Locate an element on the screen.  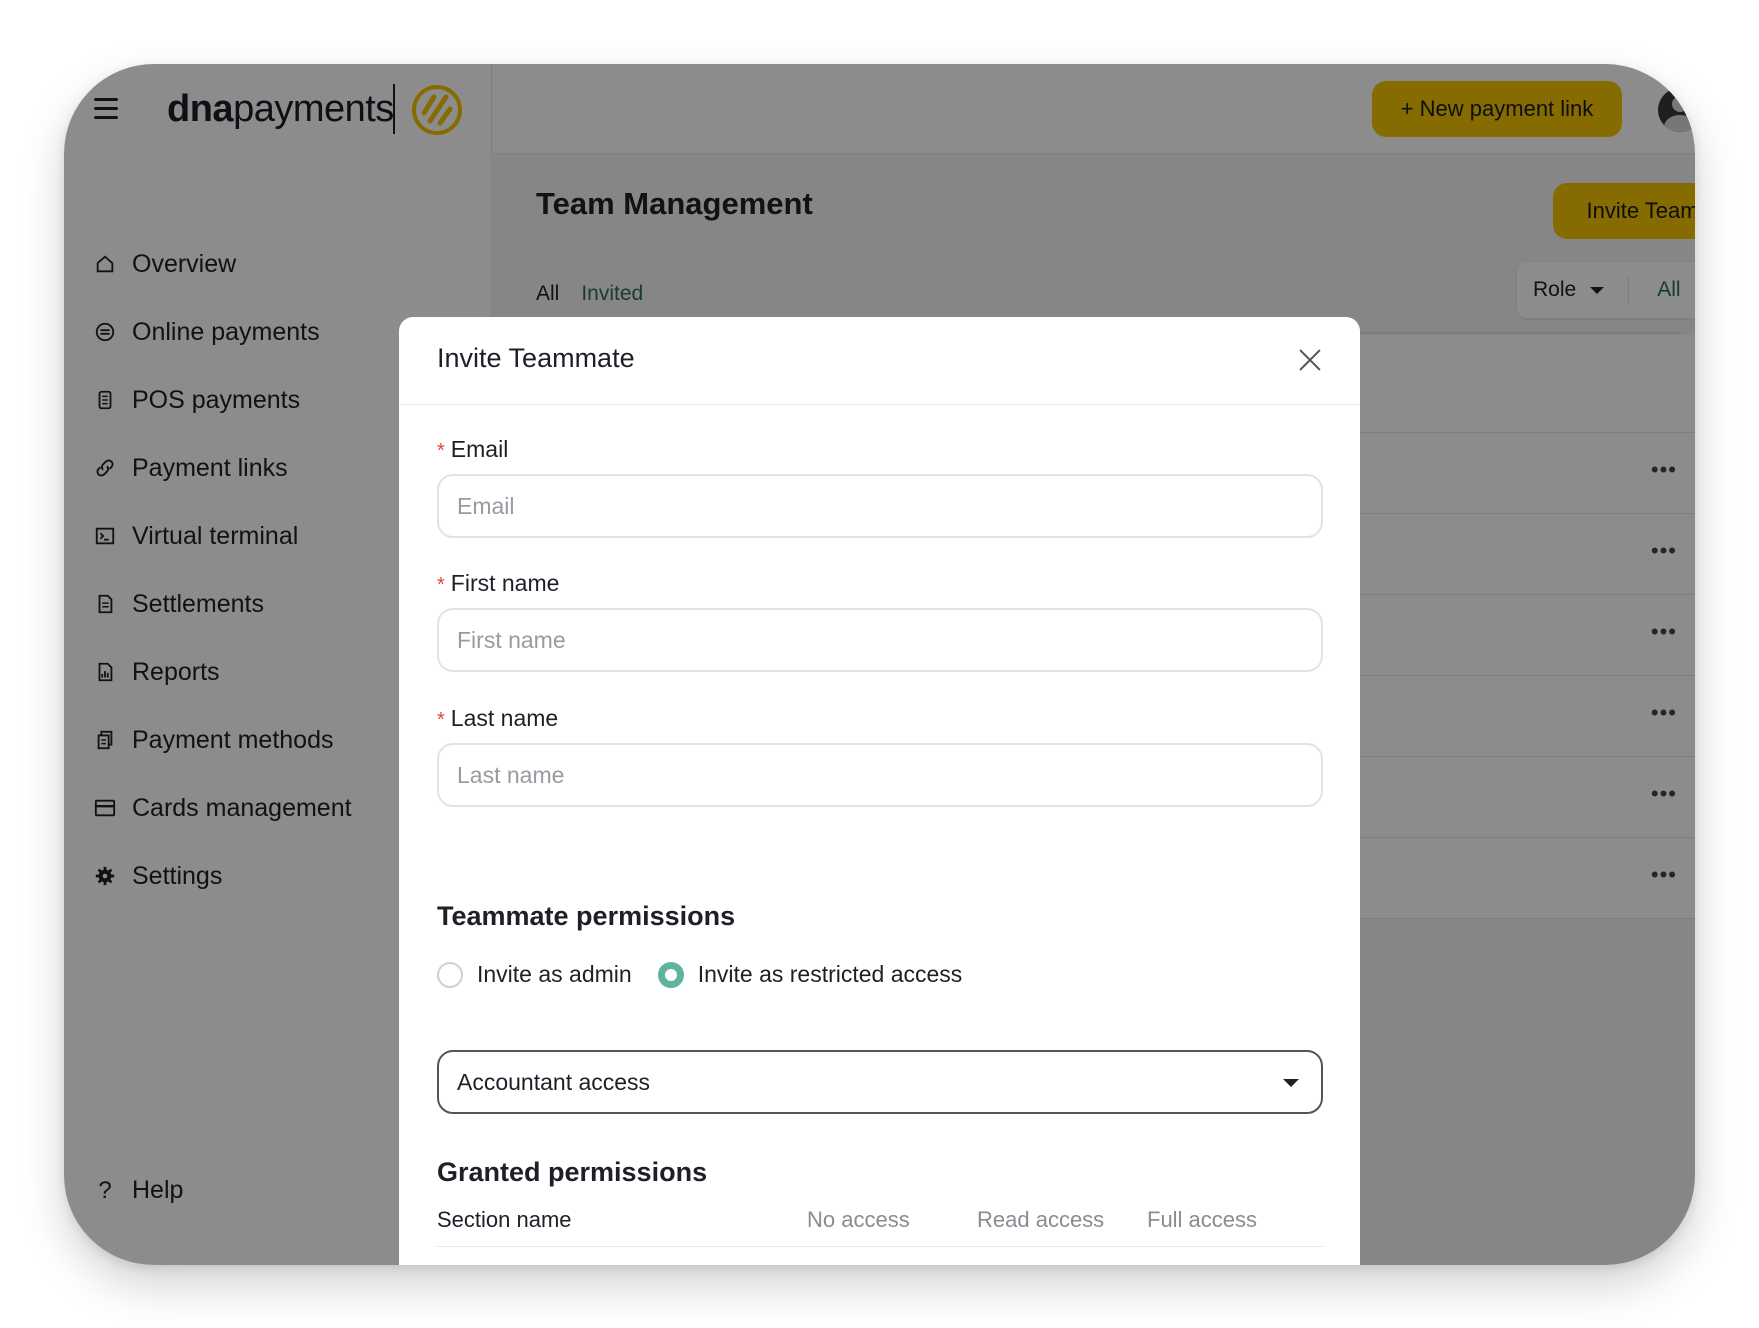
chevron-down-icon is located at coordinates (1291, 1083).